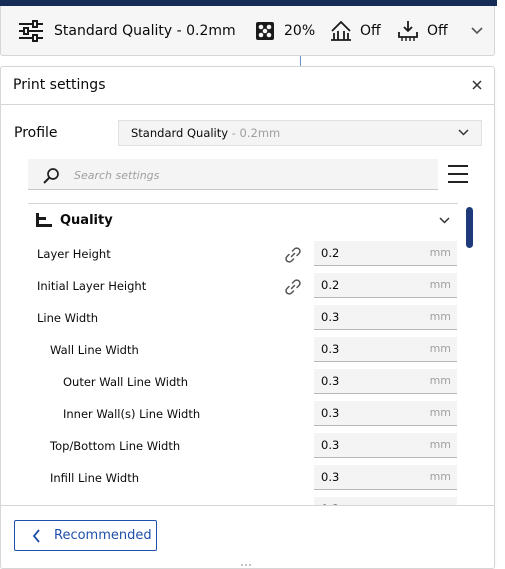  What do you see at coordinates (248, 565) in the screenshot?
I see `resize-grip` at bounding box center [248, 565].